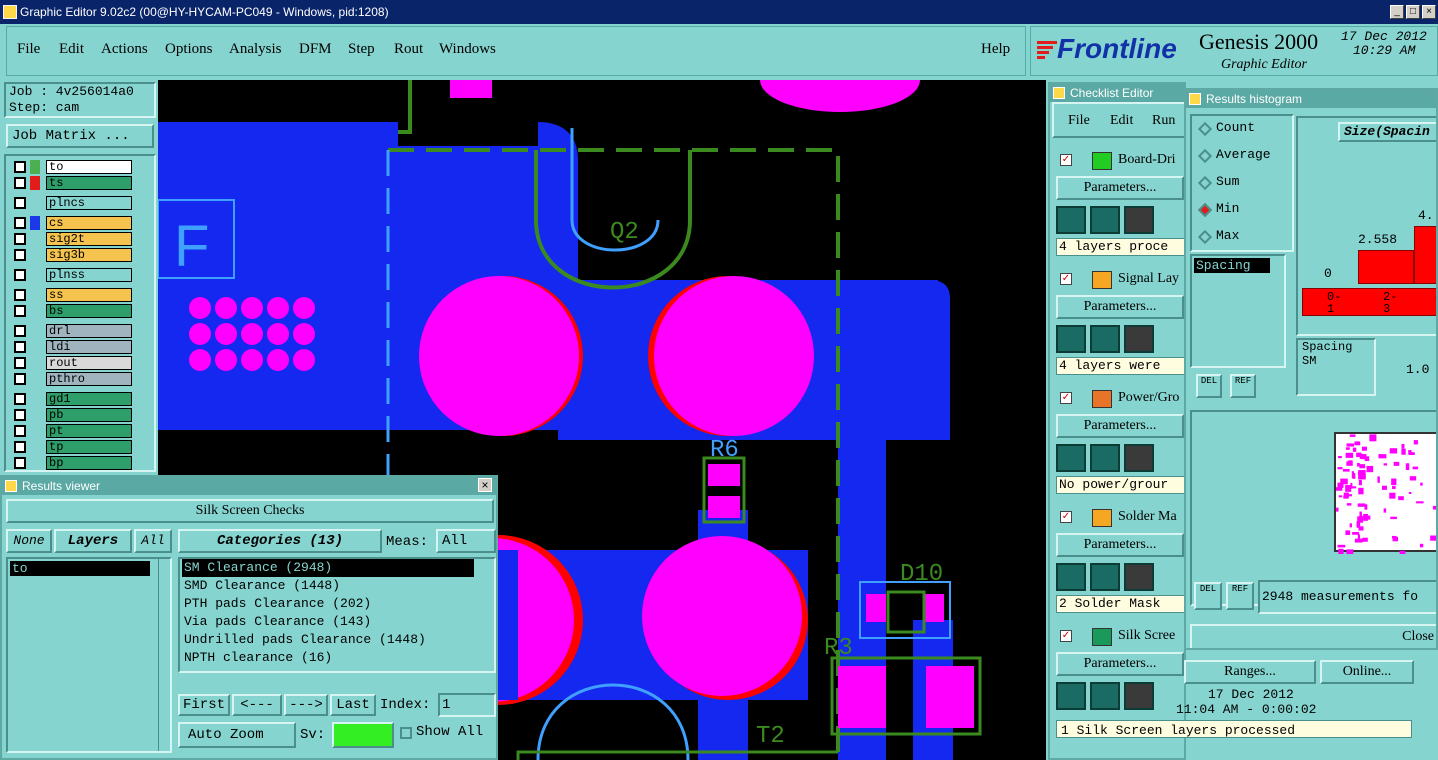 Image resolution: width=1438 pixels, height=760 pixels. What do you see at coordinates (257, 705) in the screenshot?
I see `prev-button: <---` at bounding box center [257, 705].